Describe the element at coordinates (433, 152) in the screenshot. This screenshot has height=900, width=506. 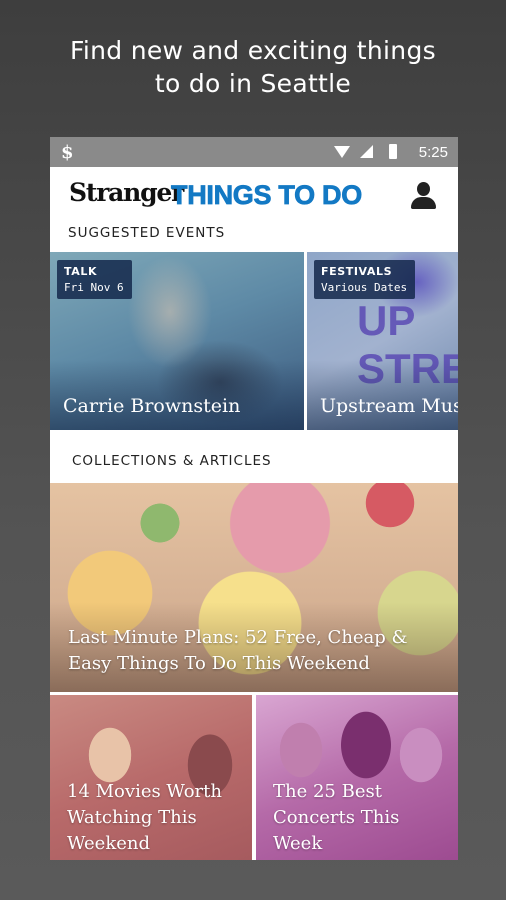
I see `status-time: 5:25` at that location.